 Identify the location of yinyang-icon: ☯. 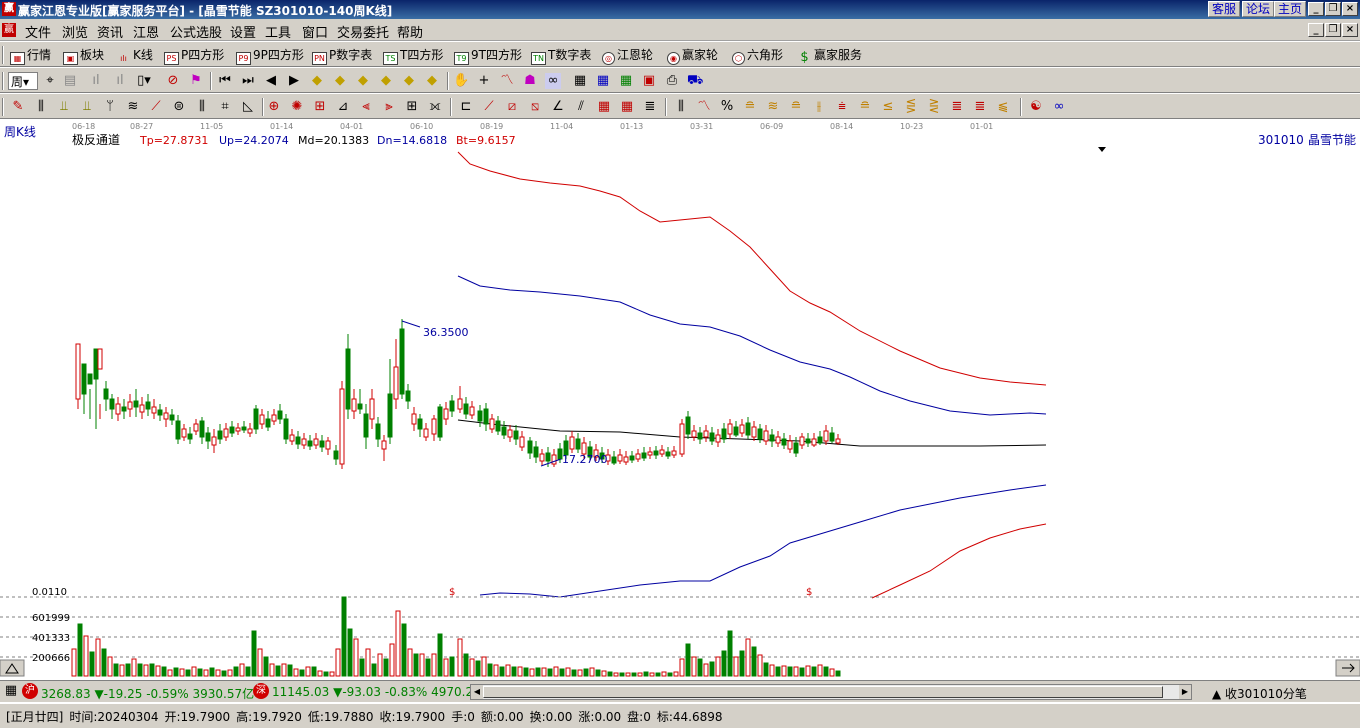
(1036, 107).